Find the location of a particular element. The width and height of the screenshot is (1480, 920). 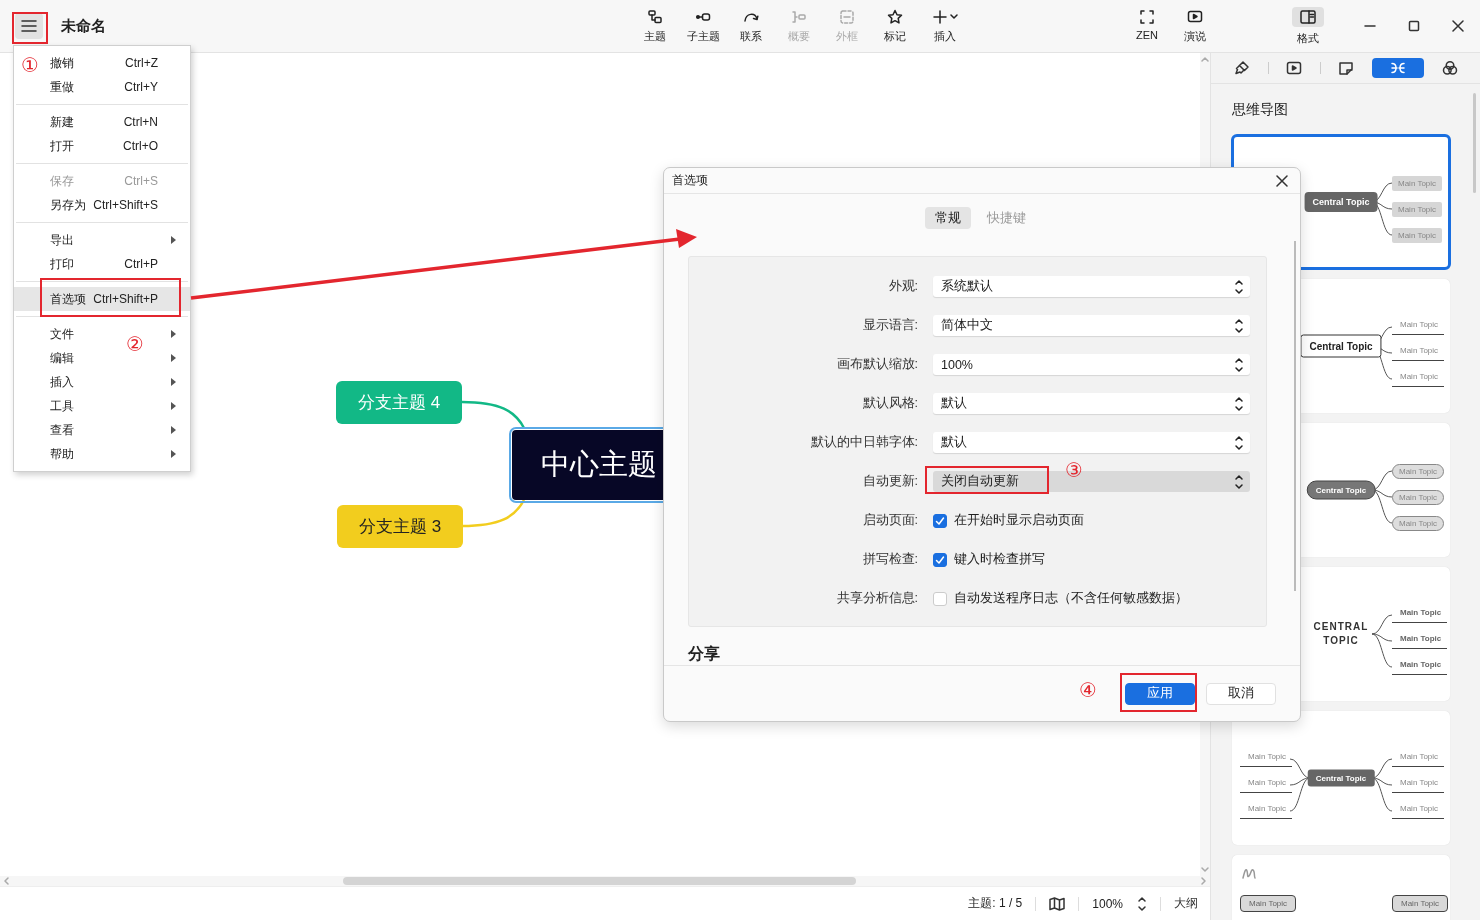

menu-button is located at coordinates (29, 26).